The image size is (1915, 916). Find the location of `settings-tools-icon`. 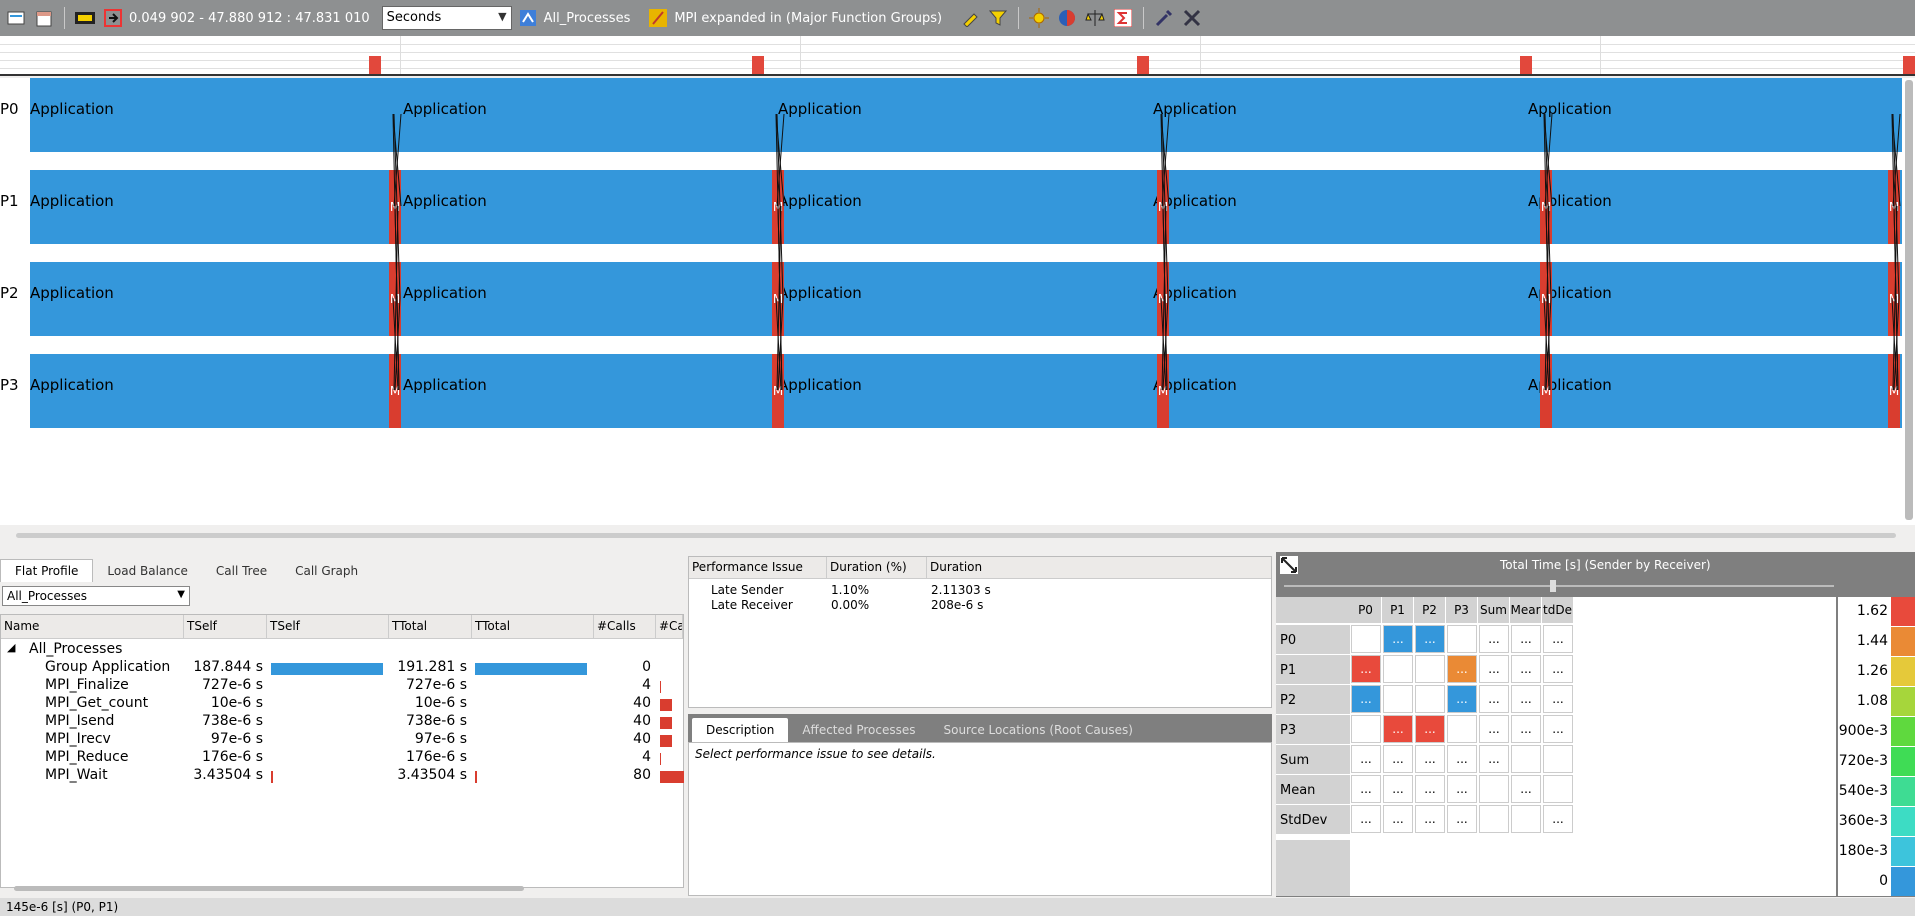

settings-tools-icon is located at coordinates (1192, 18).